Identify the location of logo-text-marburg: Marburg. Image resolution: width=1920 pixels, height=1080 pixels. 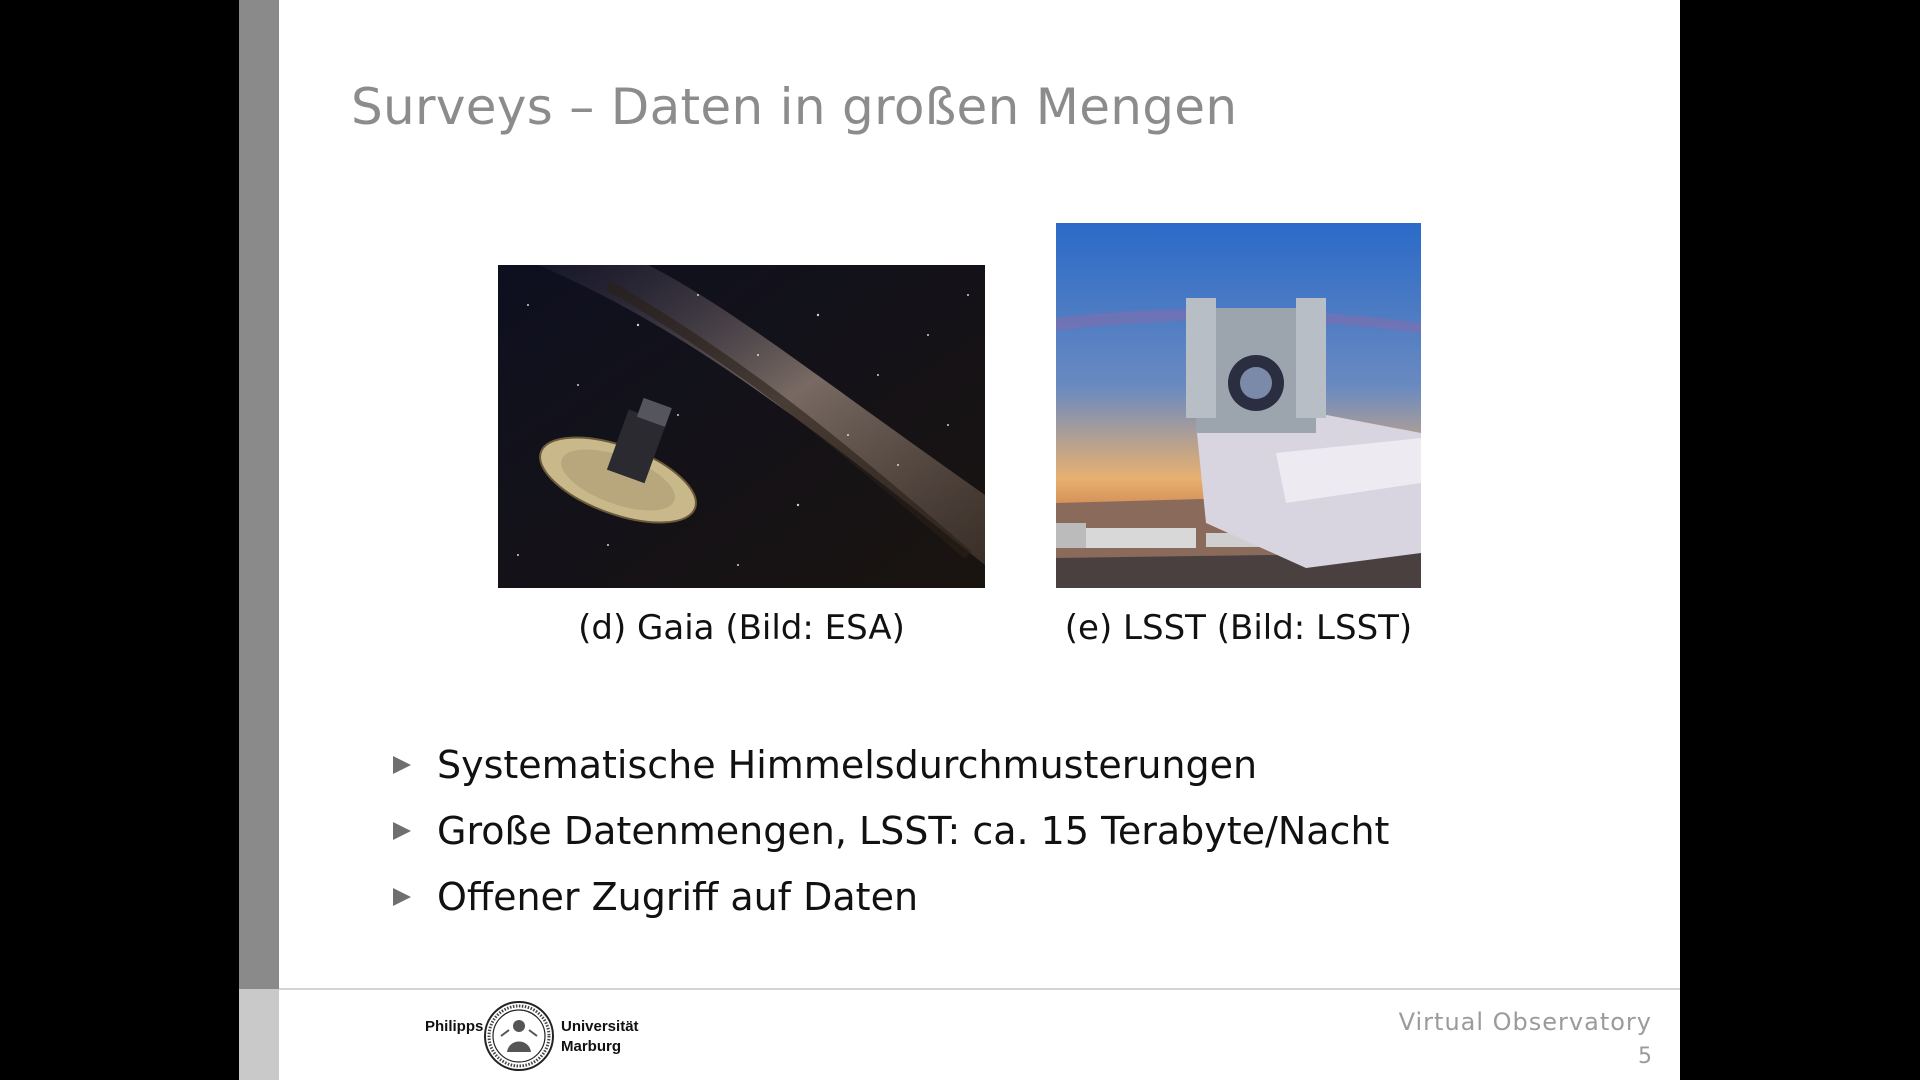
(591, 1046).